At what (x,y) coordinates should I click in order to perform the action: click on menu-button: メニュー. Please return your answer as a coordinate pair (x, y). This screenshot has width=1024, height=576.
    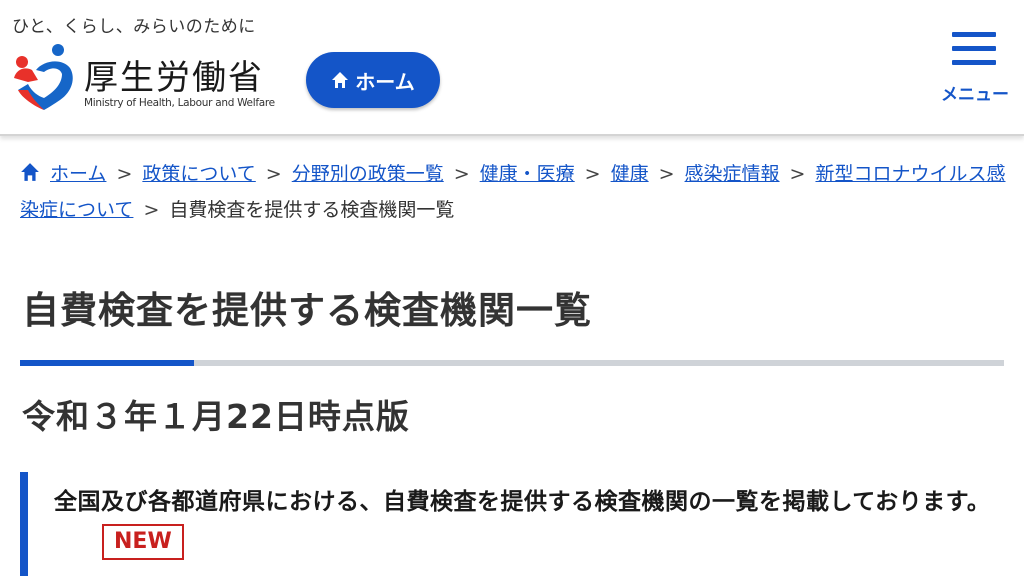
    Looking at the image, I should click on (975, 68).